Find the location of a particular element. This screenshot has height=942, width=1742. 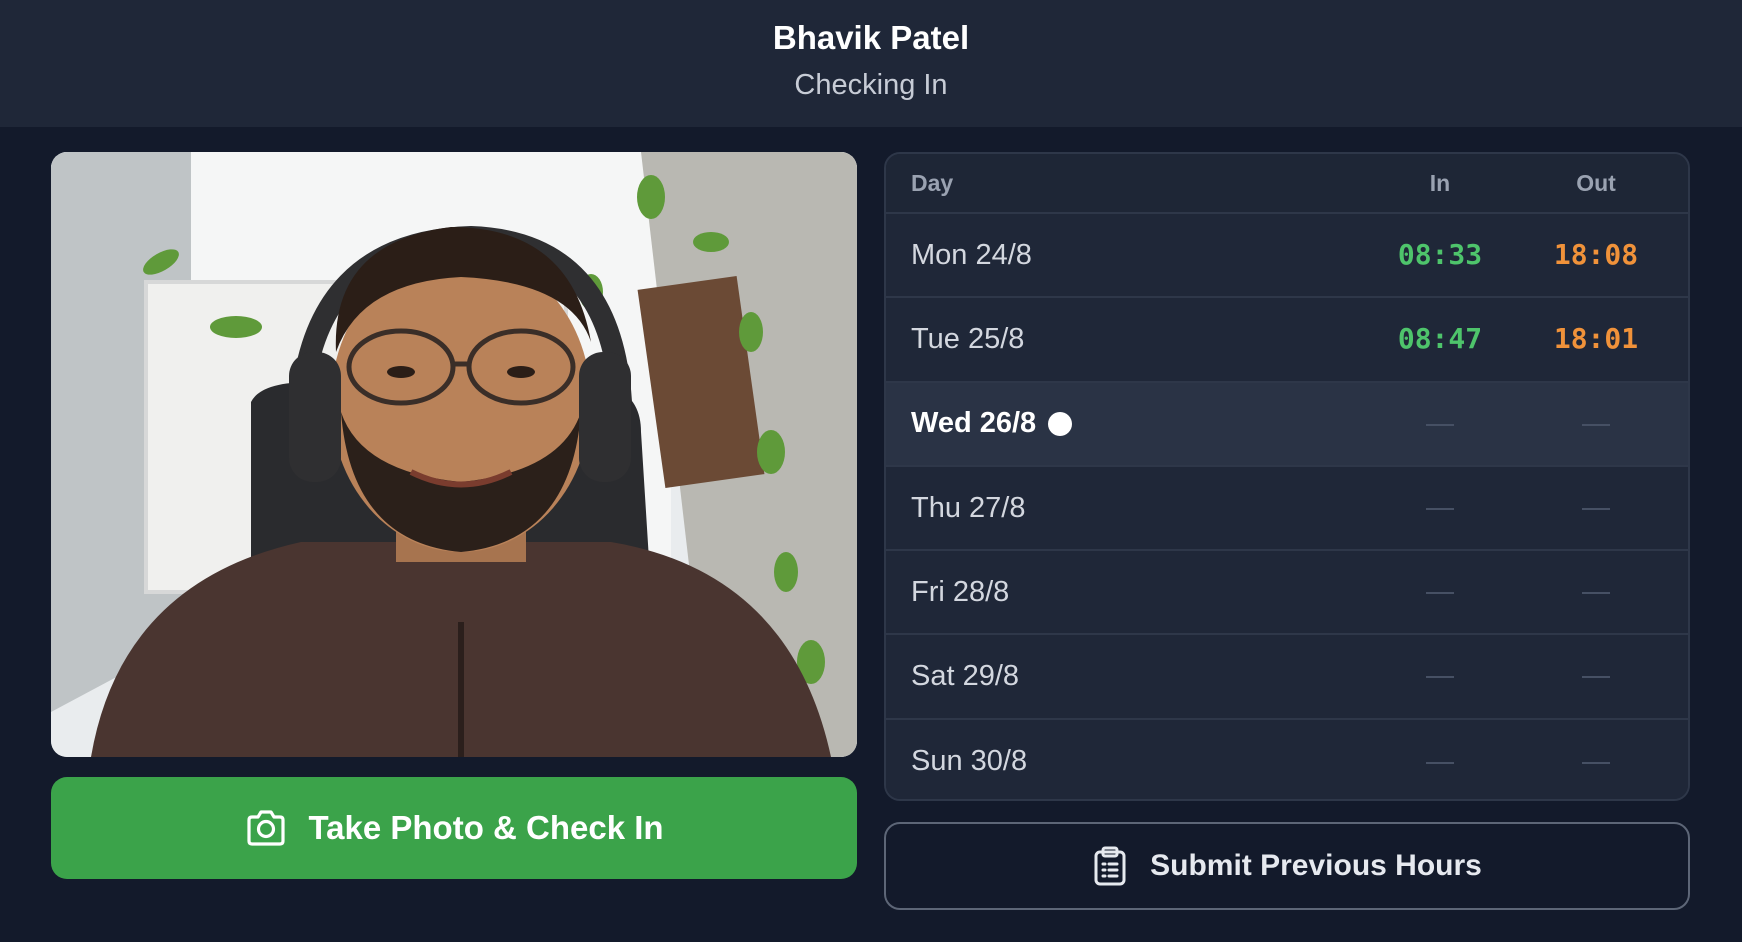

table-header: Day In Out is located at coordinates (1287, 184).